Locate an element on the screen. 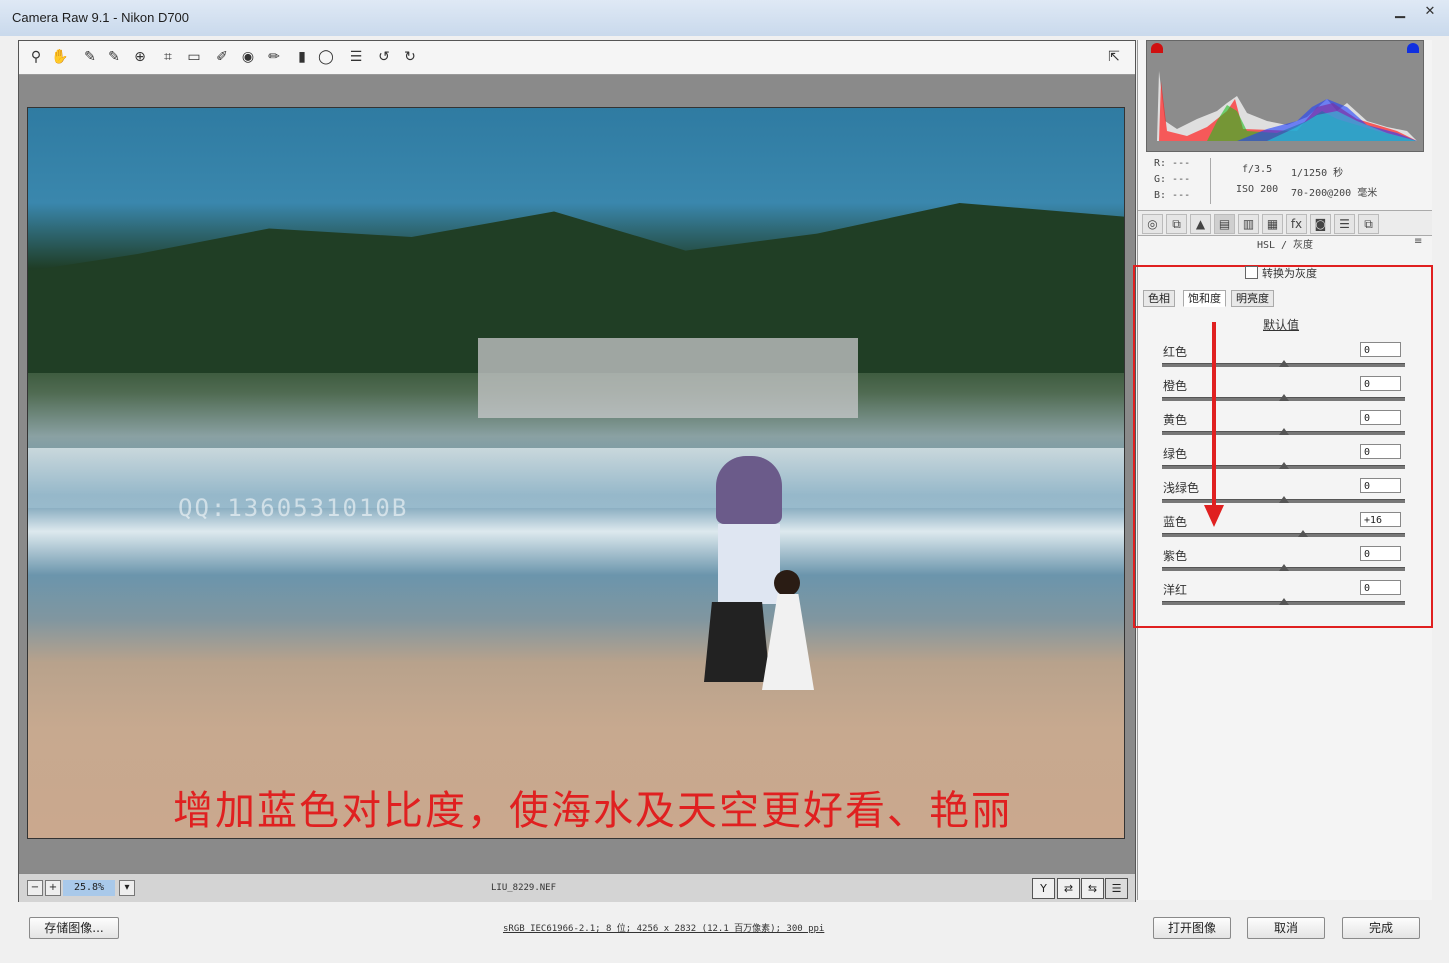 The image size is (1449, 963). g-readout: G: --- is located at coordinates (1172, 179).